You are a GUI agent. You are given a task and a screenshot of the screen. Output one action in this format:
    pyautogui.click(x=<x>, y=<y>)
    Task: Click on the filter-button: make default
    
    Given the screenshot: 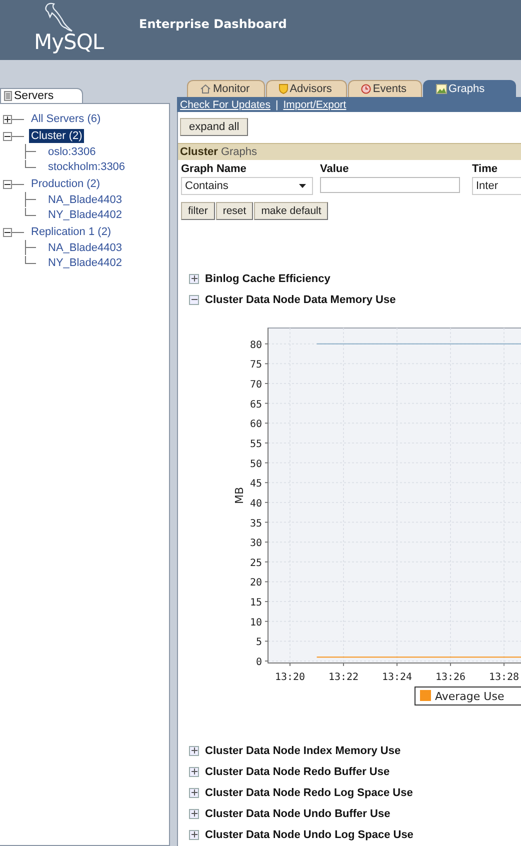 What is the action you would take?
    pyautogui.click(x=291, y=211)
    